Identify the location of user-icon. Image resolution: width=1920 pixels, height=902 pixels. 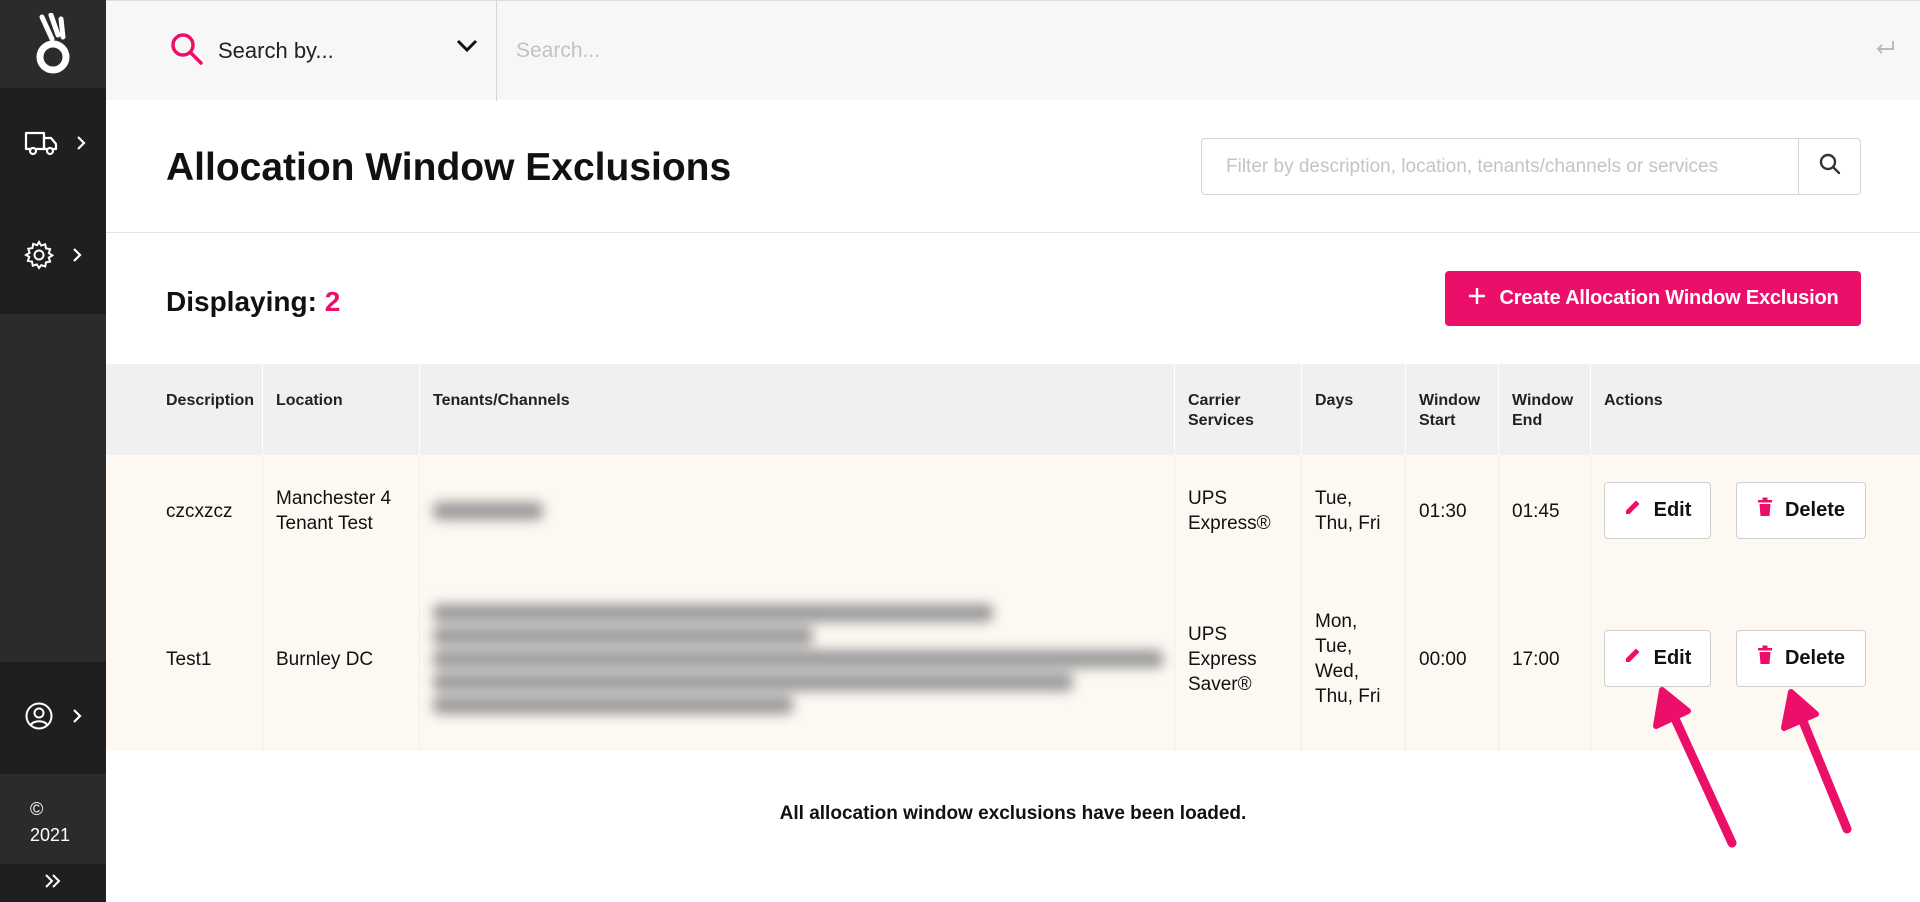
(39, 718).